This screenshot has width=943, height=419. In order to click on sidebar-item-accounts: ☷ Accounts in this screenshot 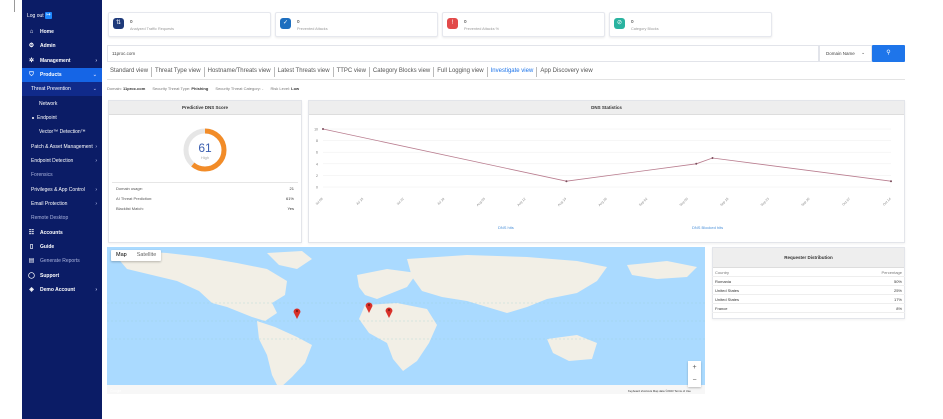, I will do `click(62, 233)`.